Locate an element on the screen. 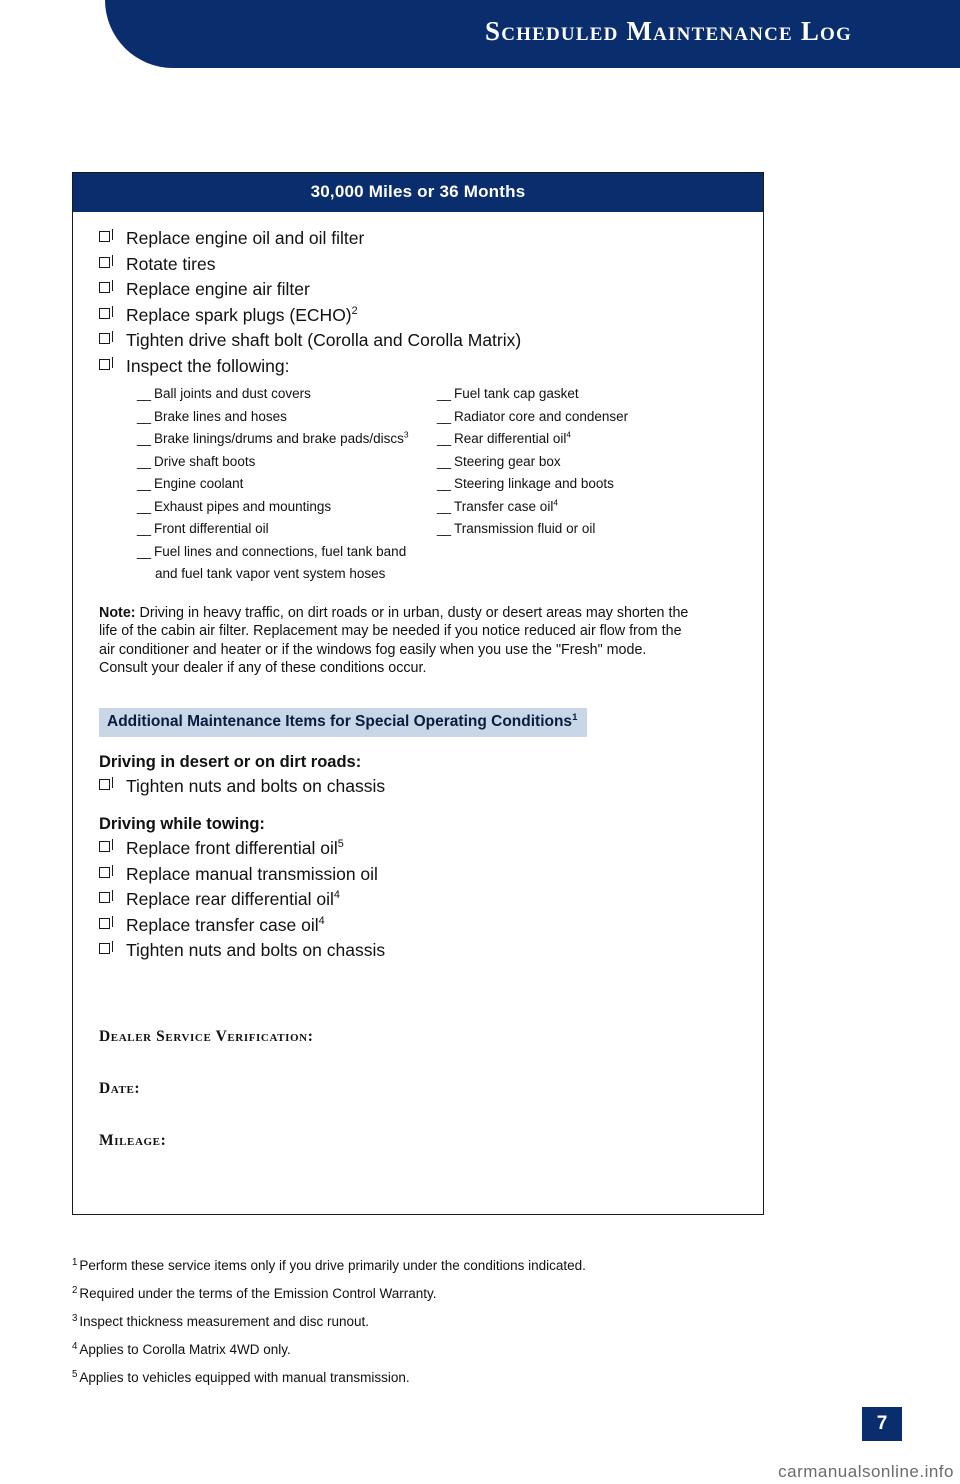 Image resolution: width=960 pixels, height=1484 pixels. maintenance-item: Inspect the following: is located at coordinates (418, 367).